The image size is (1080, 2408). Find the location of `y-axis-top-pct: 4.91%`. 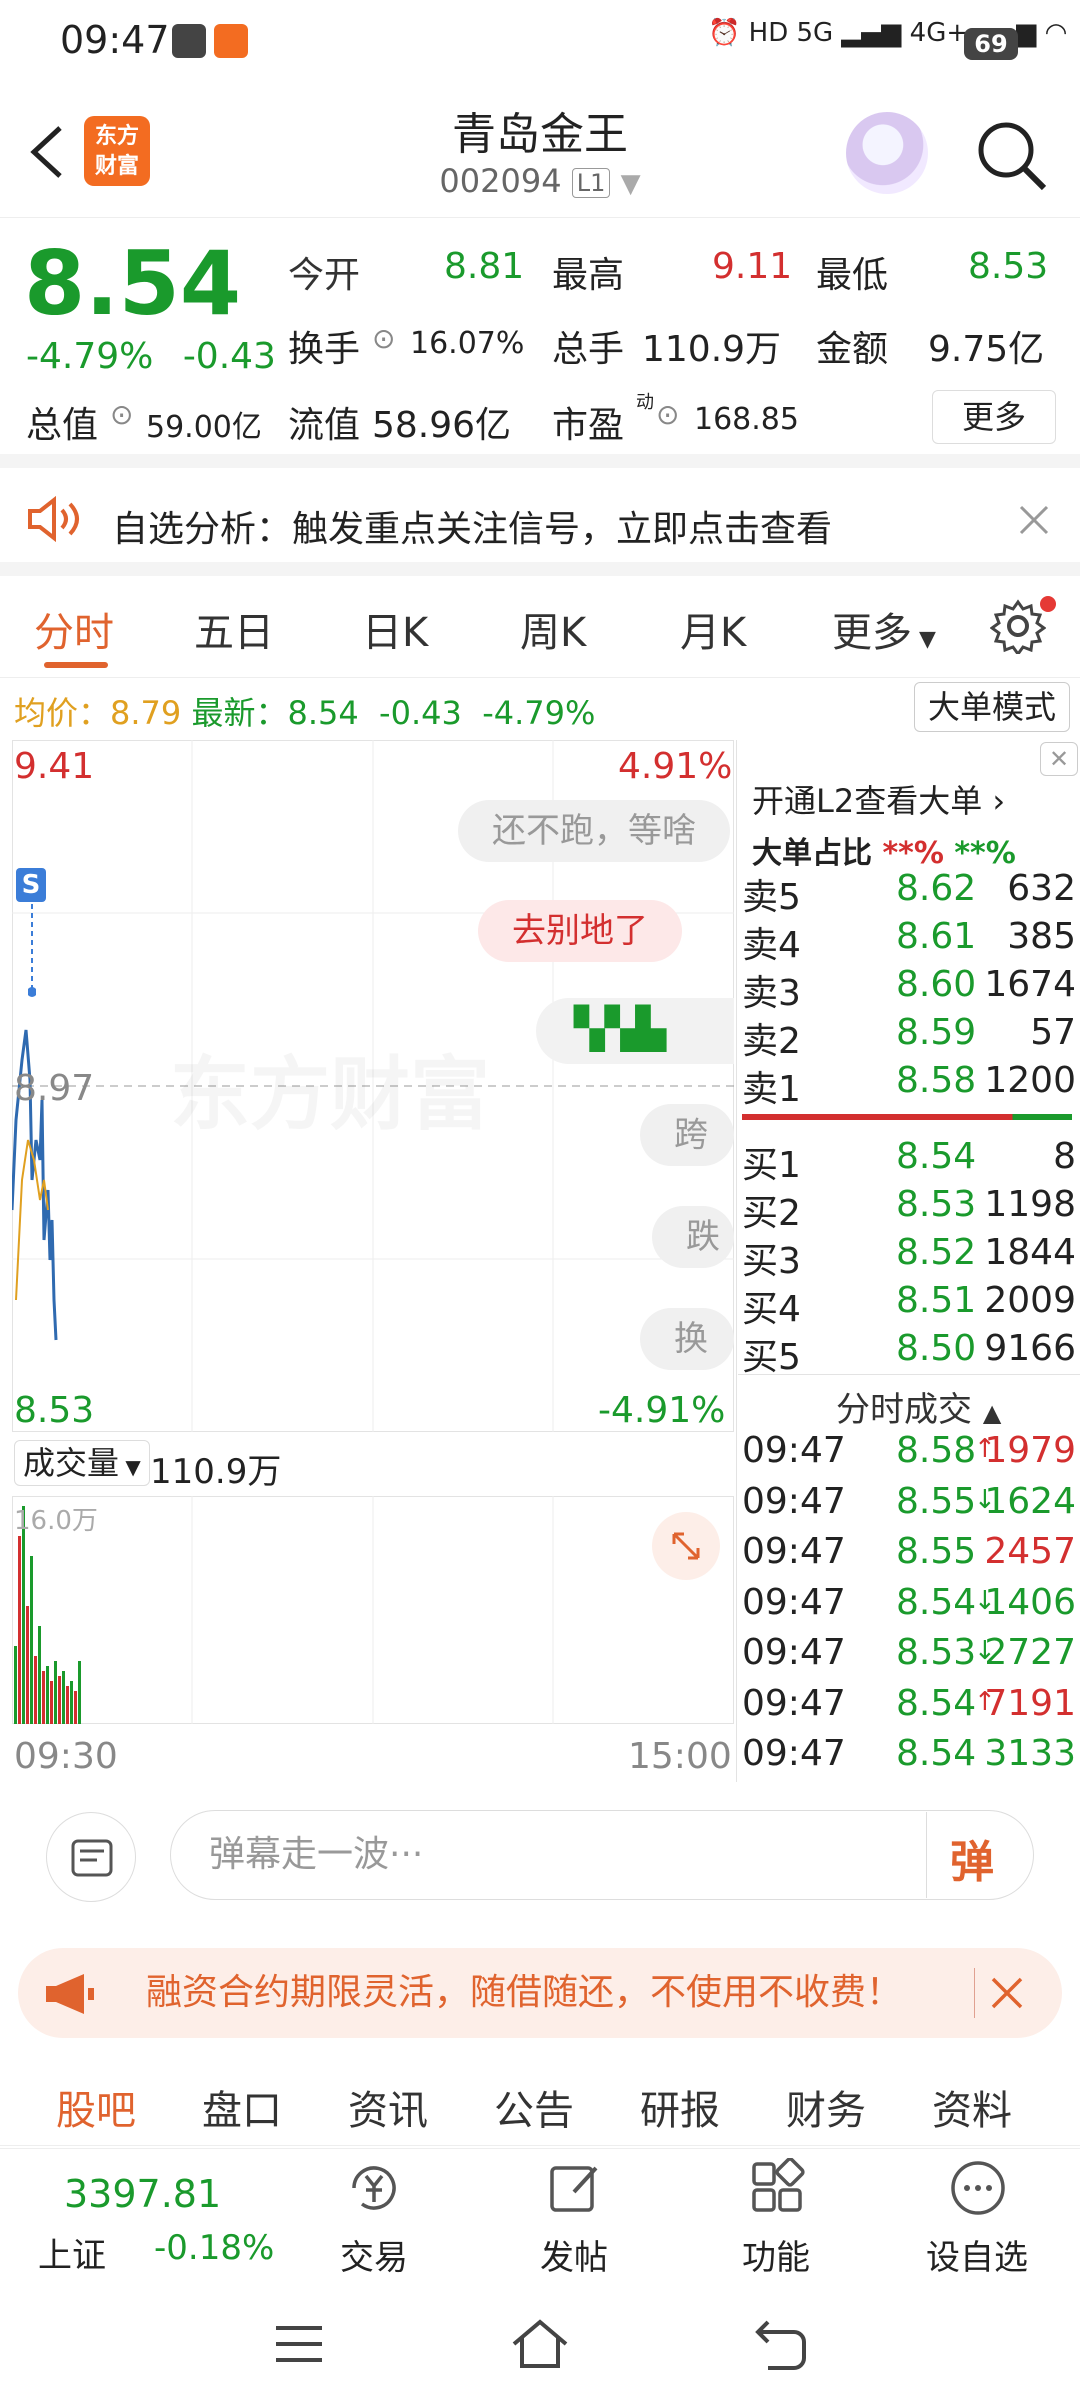

y-axis-top-pct: 4.91% is located at coordinates (675, 766).